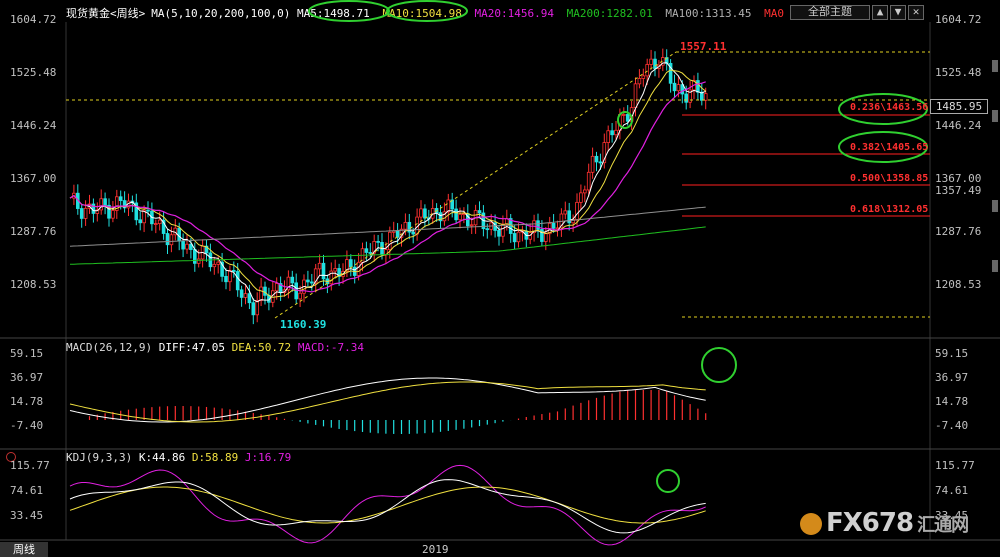 Image resolution: width=1000 pixels, height=557 pixels. Describe the element at coordinates (24, 549) in the screenshot. I see `tab-weekly: 周线` at that location.